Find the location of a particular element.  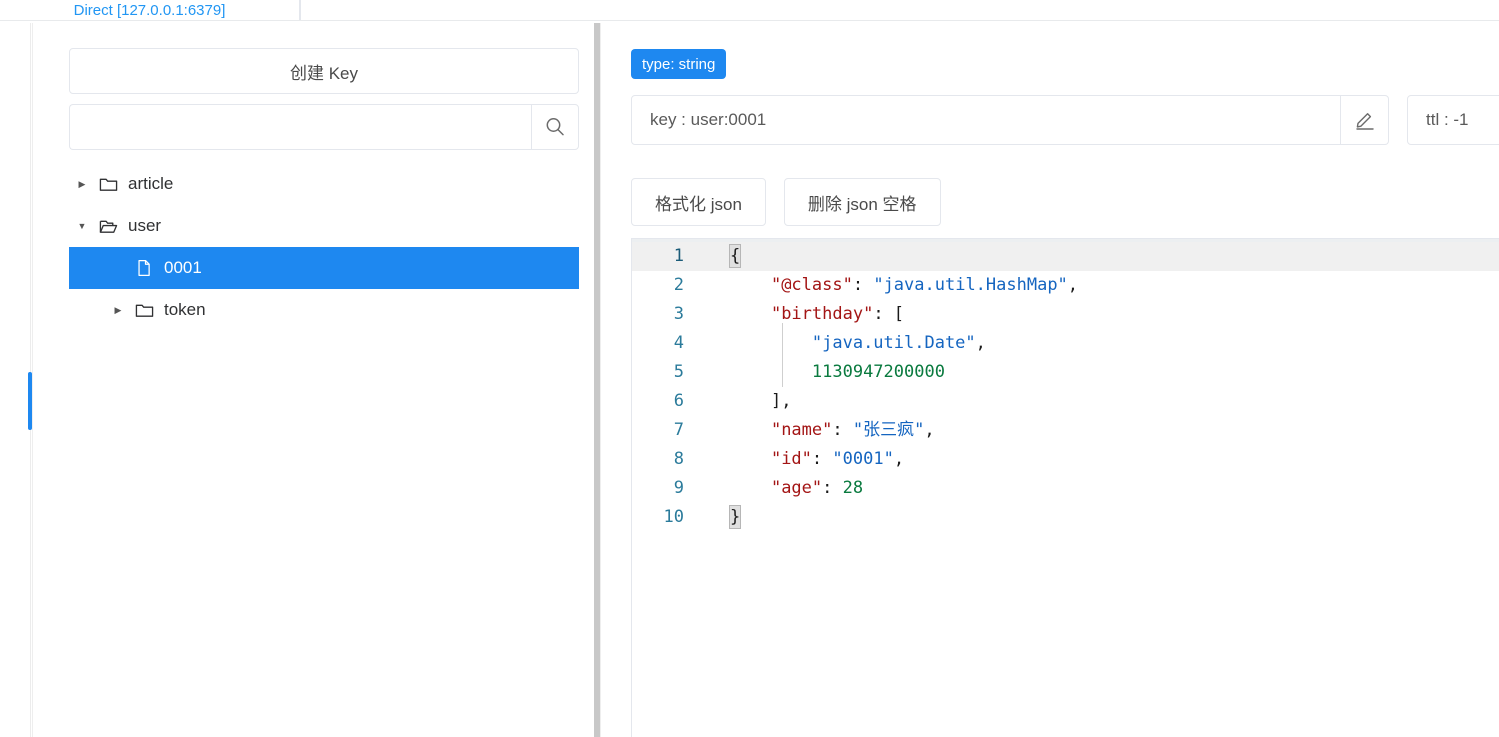

key-edit-button is located at coordinates (1365, 120).